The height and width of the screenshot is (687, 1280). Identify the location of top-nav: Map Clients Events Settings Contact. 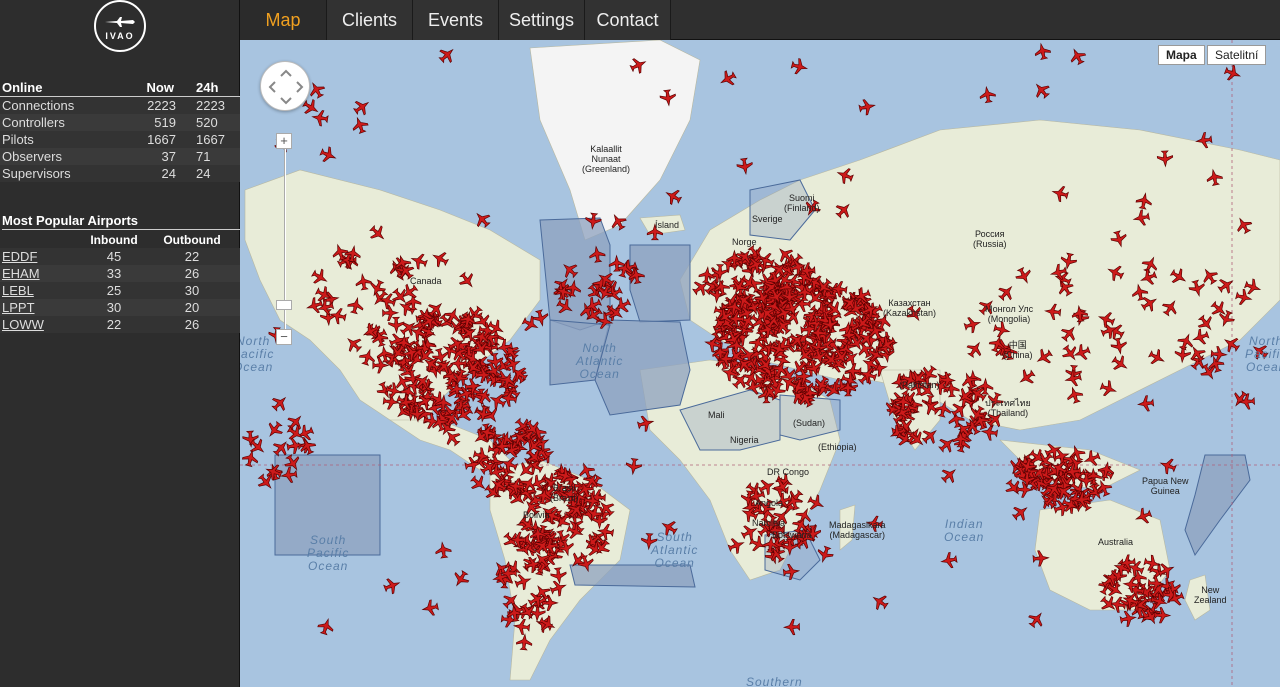
(760, 20).